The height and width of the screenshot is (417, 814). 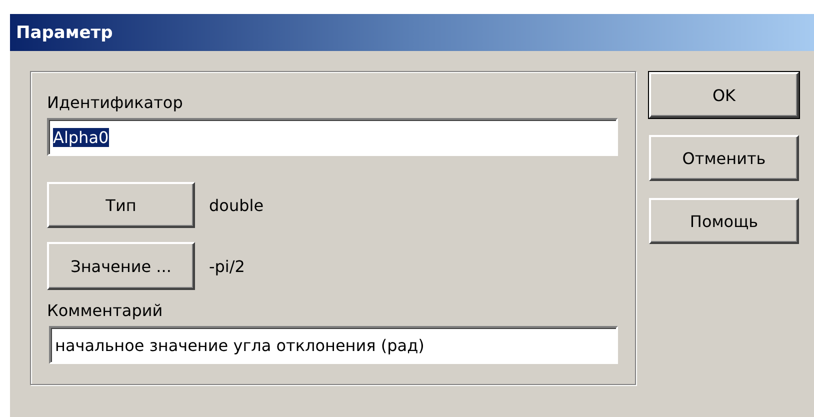 What do you see at coordinates (121, 205) in the screenshot?
I see `type-button: Тип` at bounding box center [121, 205].